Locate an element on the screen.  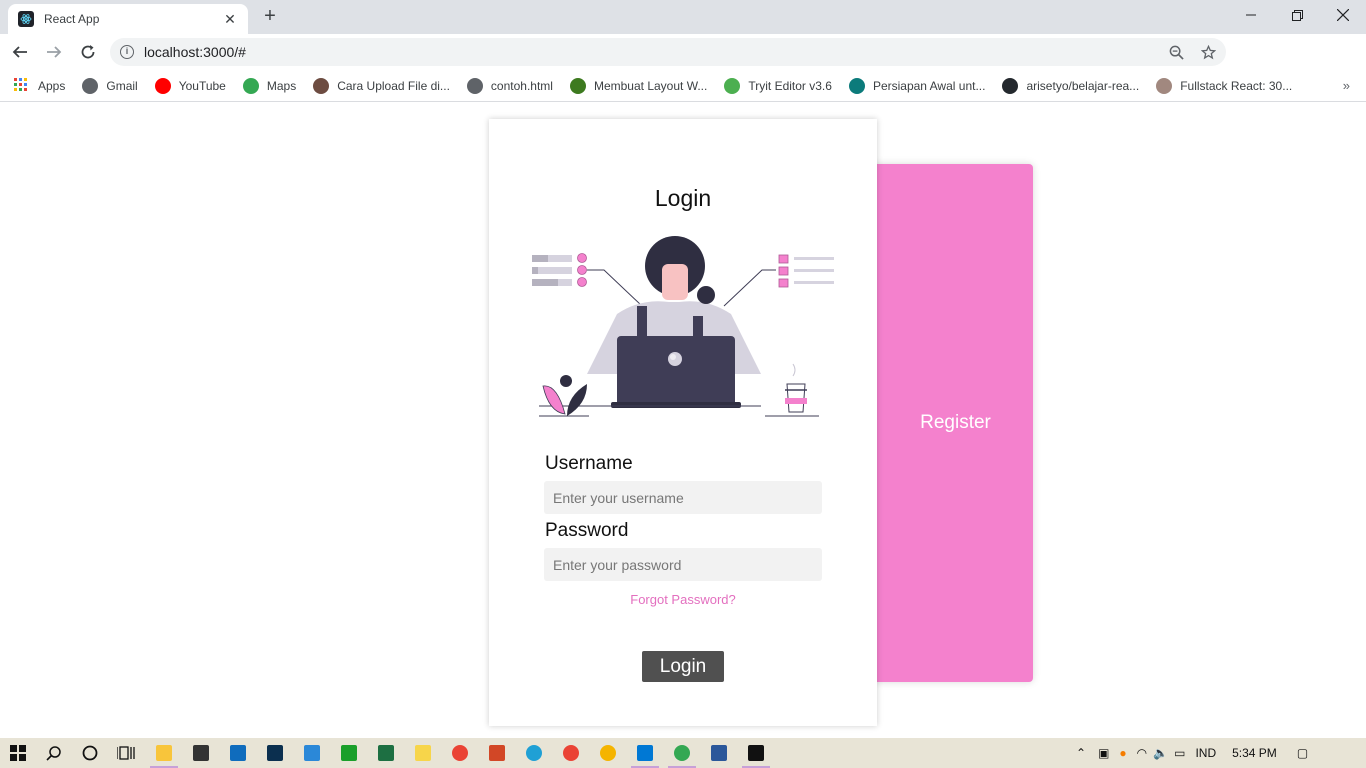
volume-icon: 🔈 is located at coordinates (1160, 753).